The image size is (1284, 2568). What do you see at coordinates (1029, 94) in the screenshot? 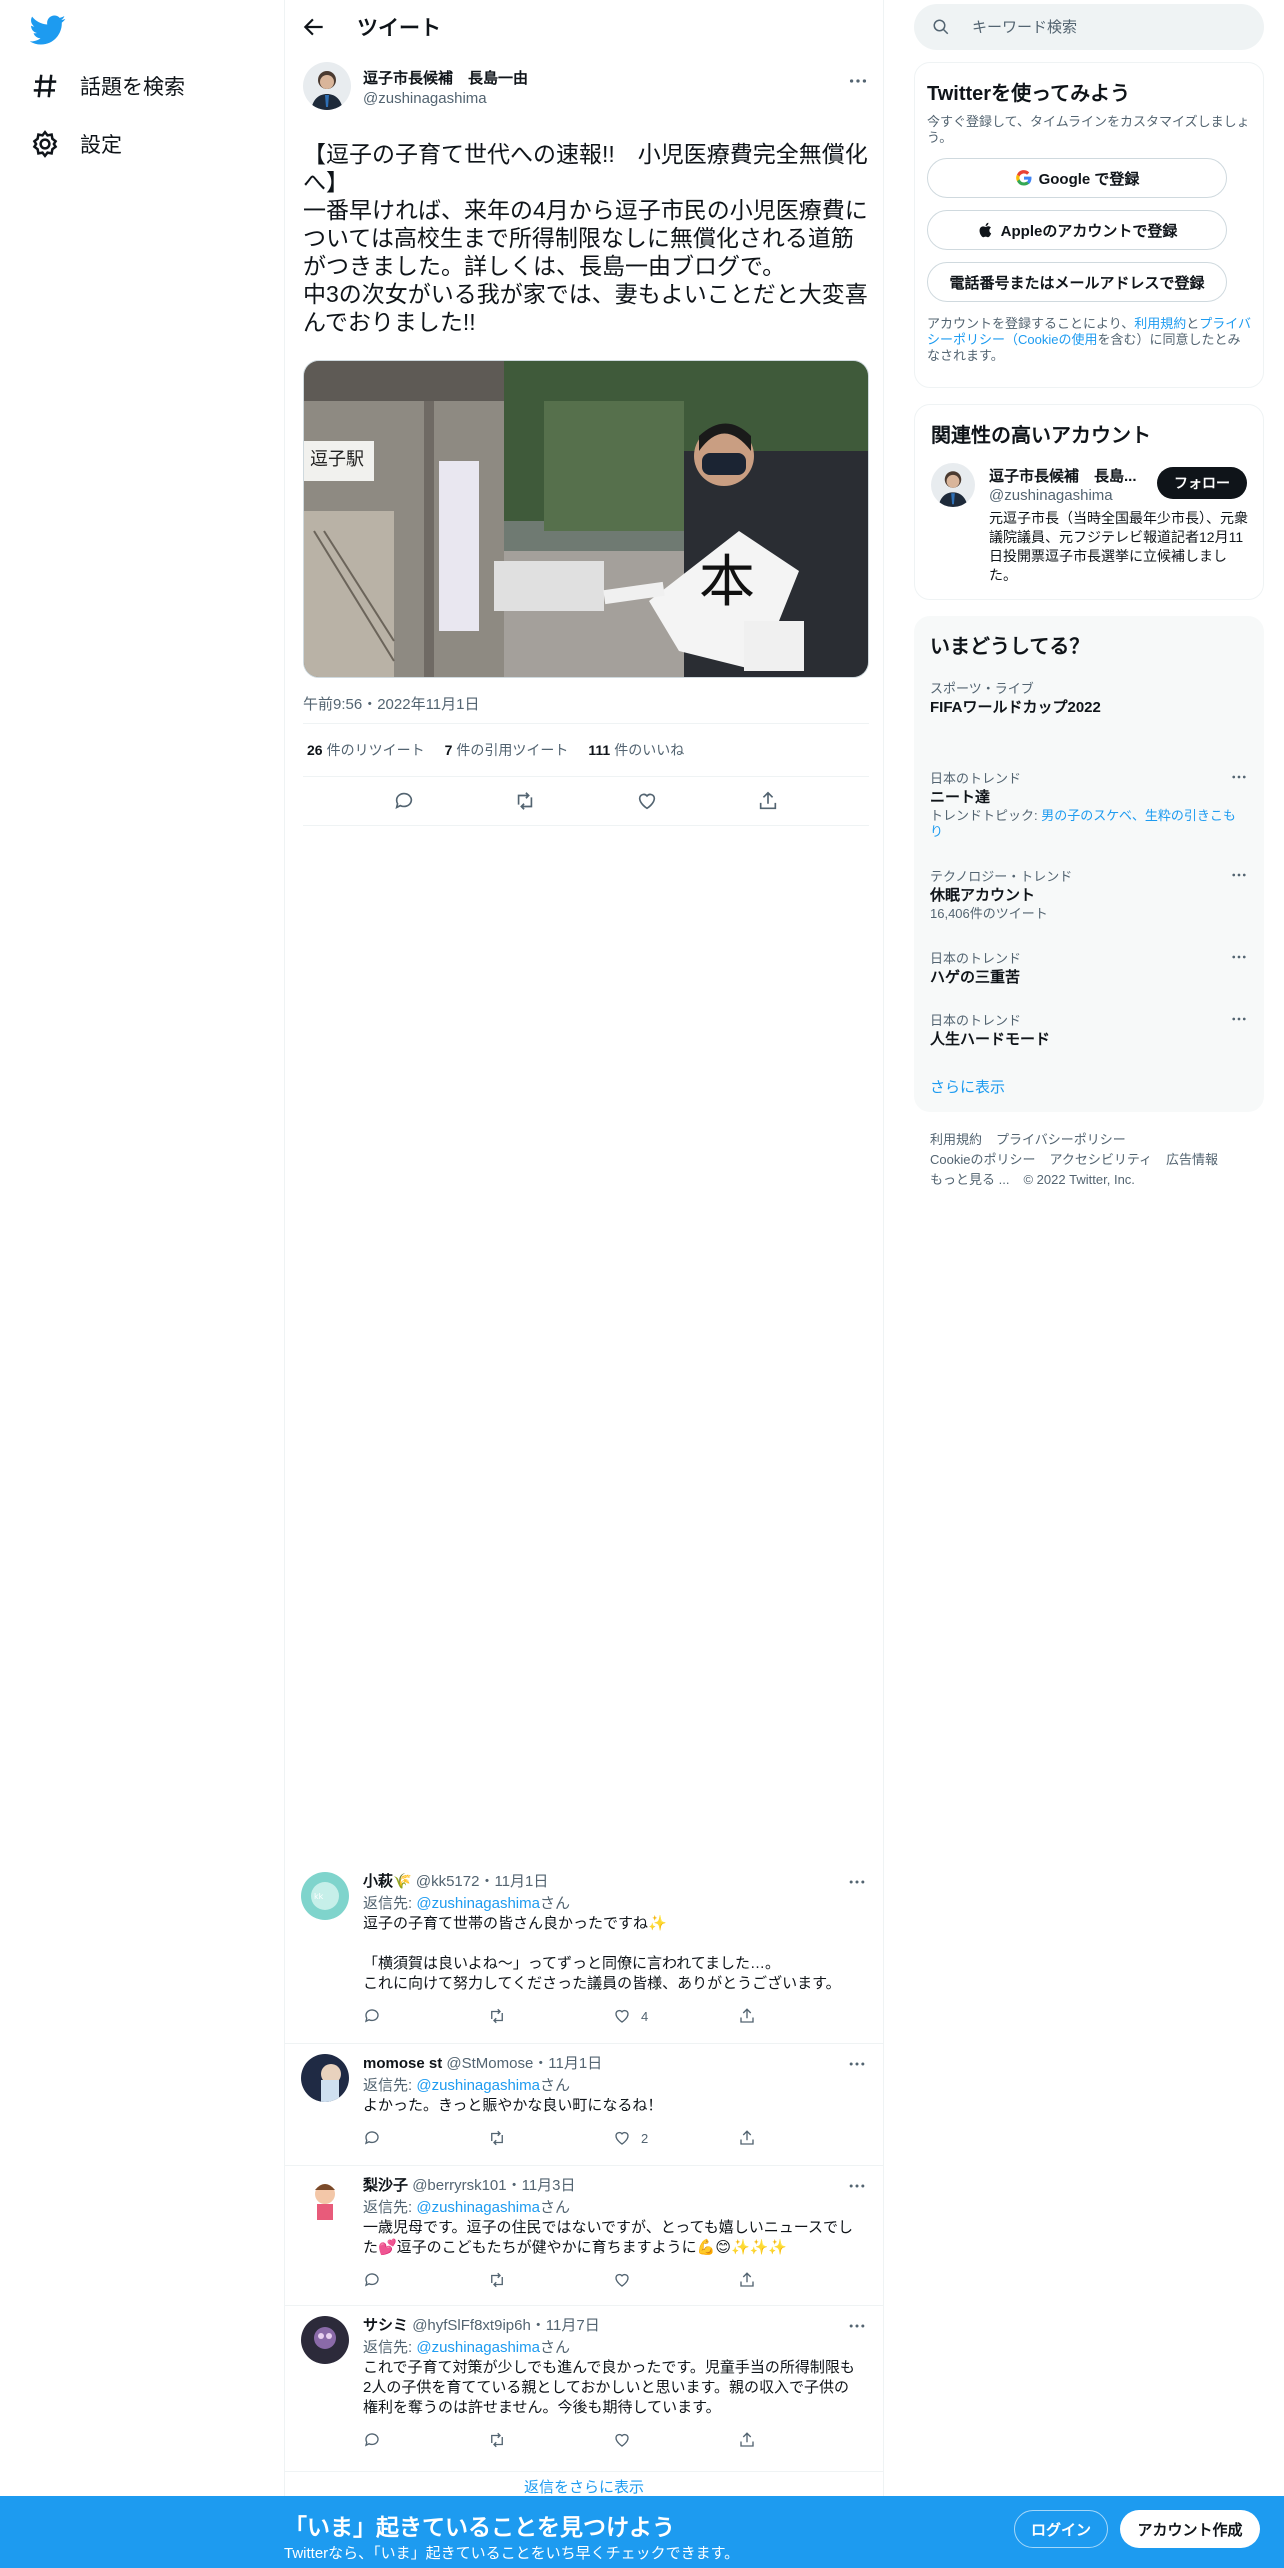
I see `signup-title: Twitterを使ってみよう` at bounding box center [1029, 94].